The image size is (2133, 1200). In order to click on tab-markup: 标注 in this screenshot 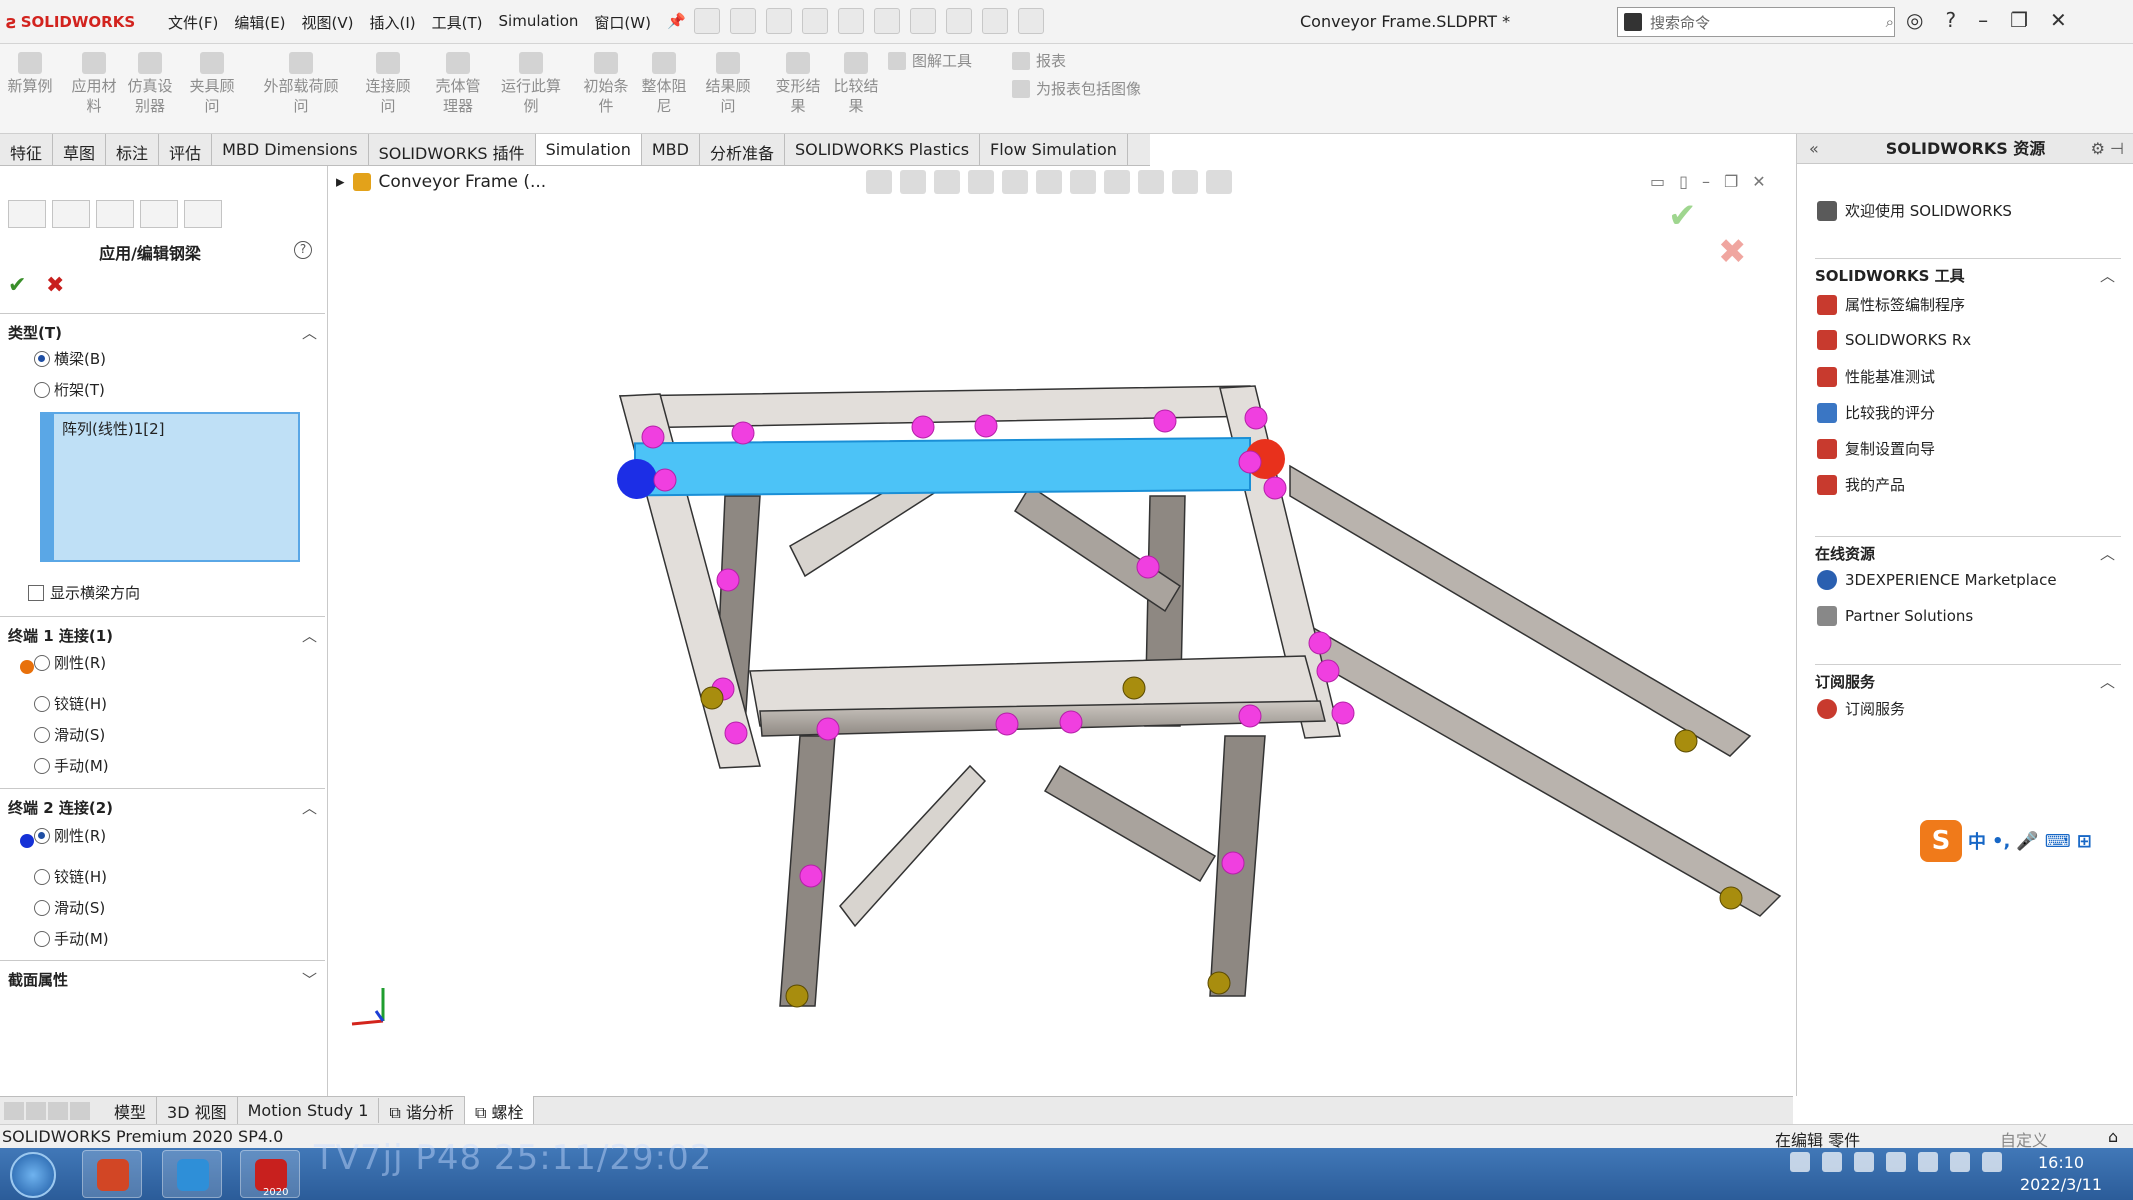, I will do `click(133, 149)`.